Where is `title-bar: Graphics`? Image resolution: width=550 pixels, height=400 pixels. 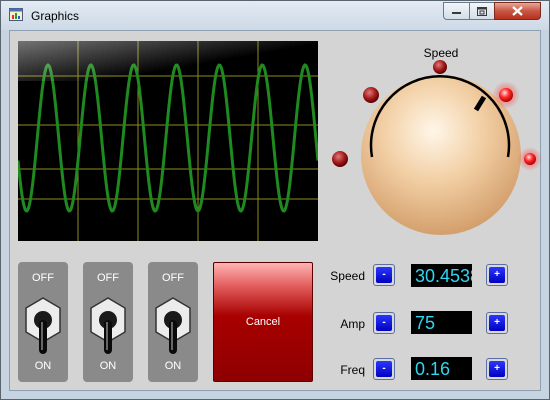 title-bar: Graphics is located at coordinates (275, 15).